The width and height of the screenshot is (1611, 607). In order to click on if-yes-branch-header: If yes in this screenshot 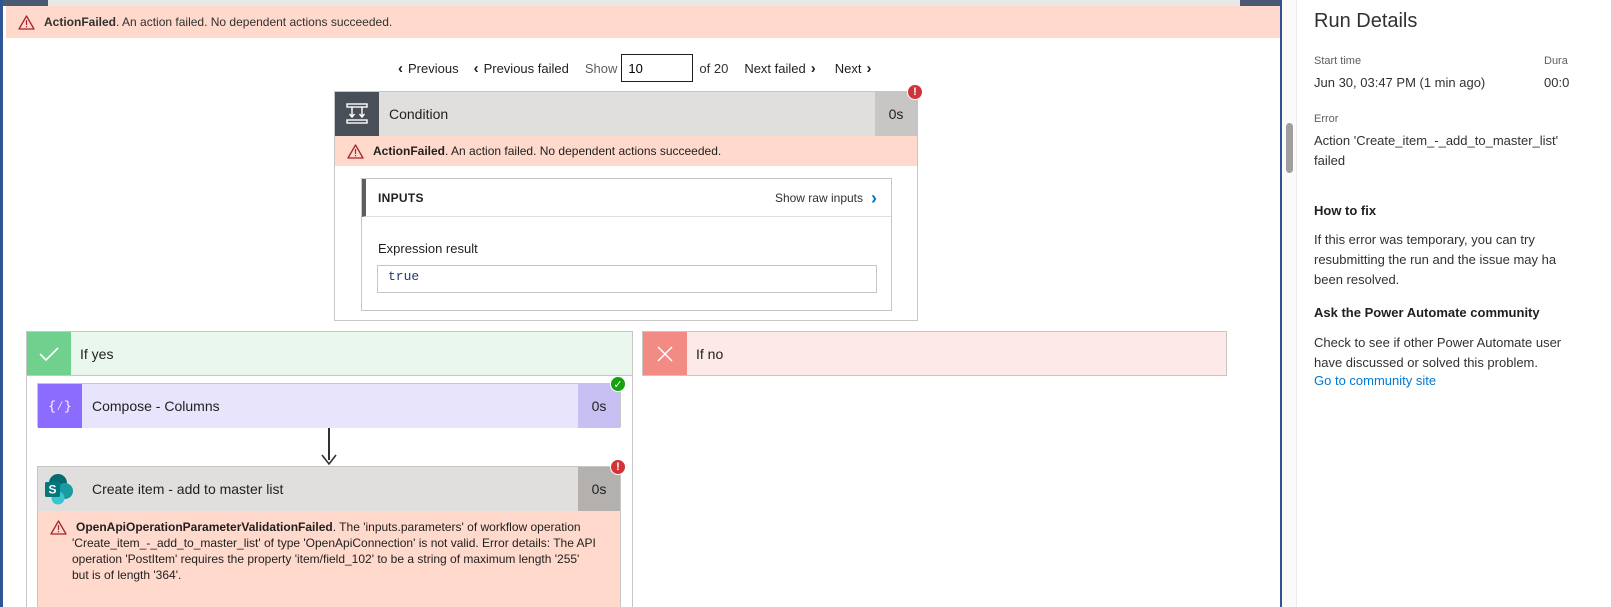, I will do `click(329, 353)`.